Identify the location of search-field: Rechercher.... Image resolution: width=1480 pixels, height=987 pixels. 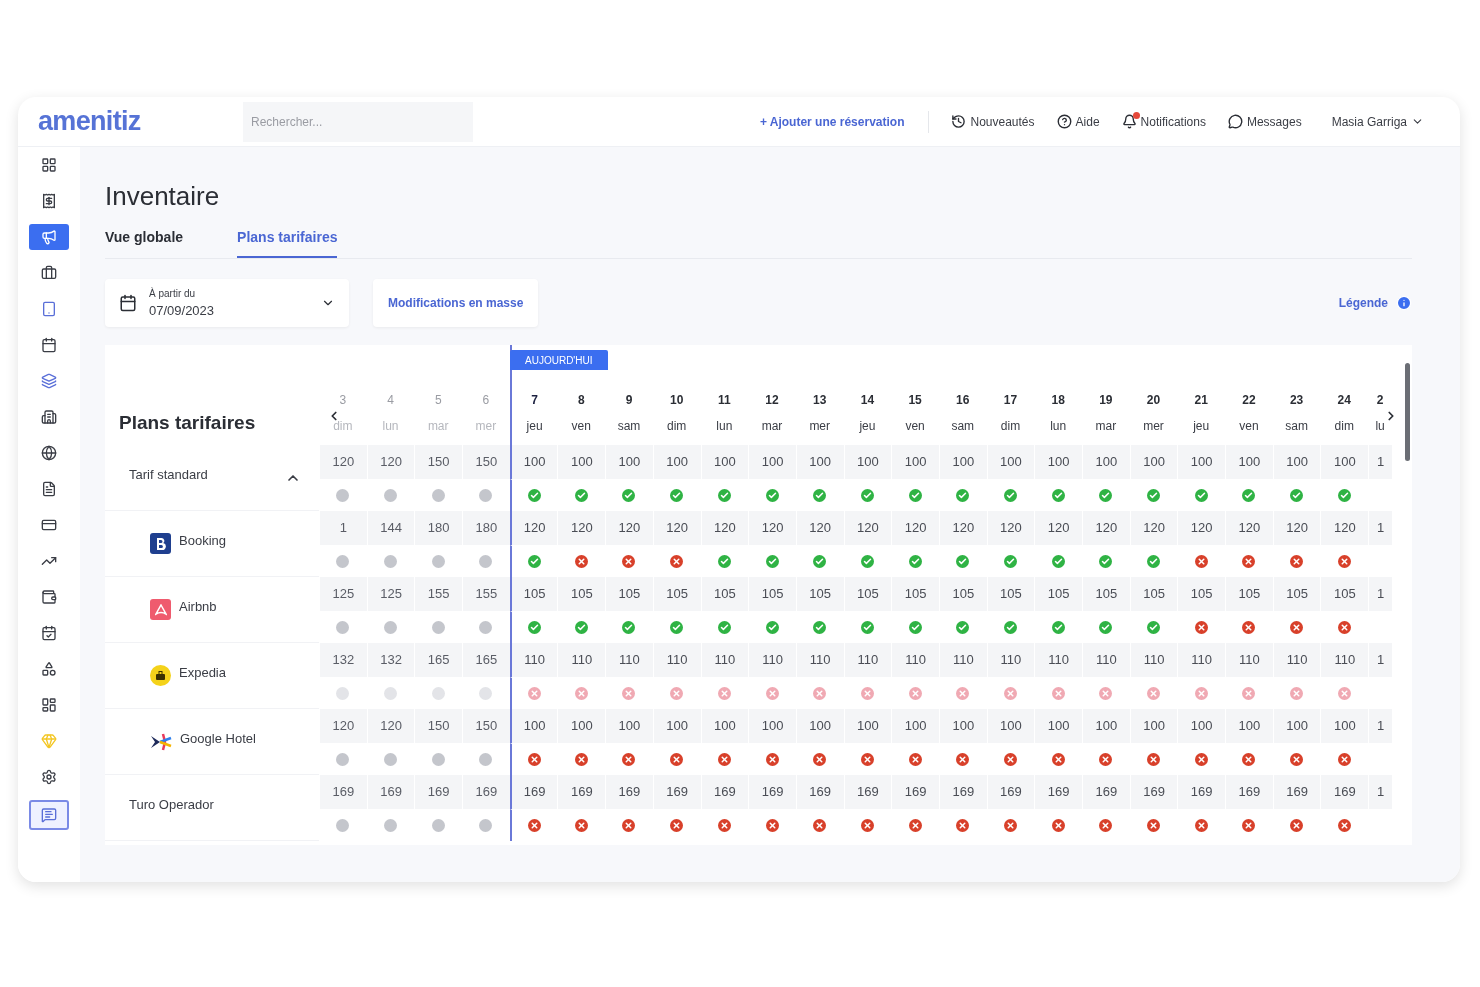
(358, 121).